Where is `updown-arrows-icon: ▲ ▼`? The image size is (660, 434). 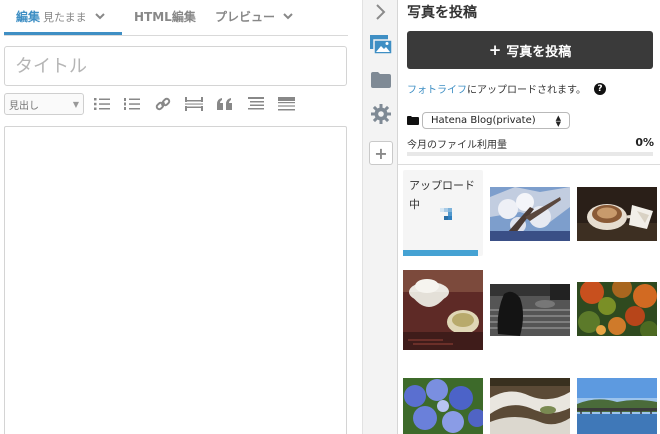 updown-arrows-icon: ▲ ▼ is located at coordinates (558, 120).